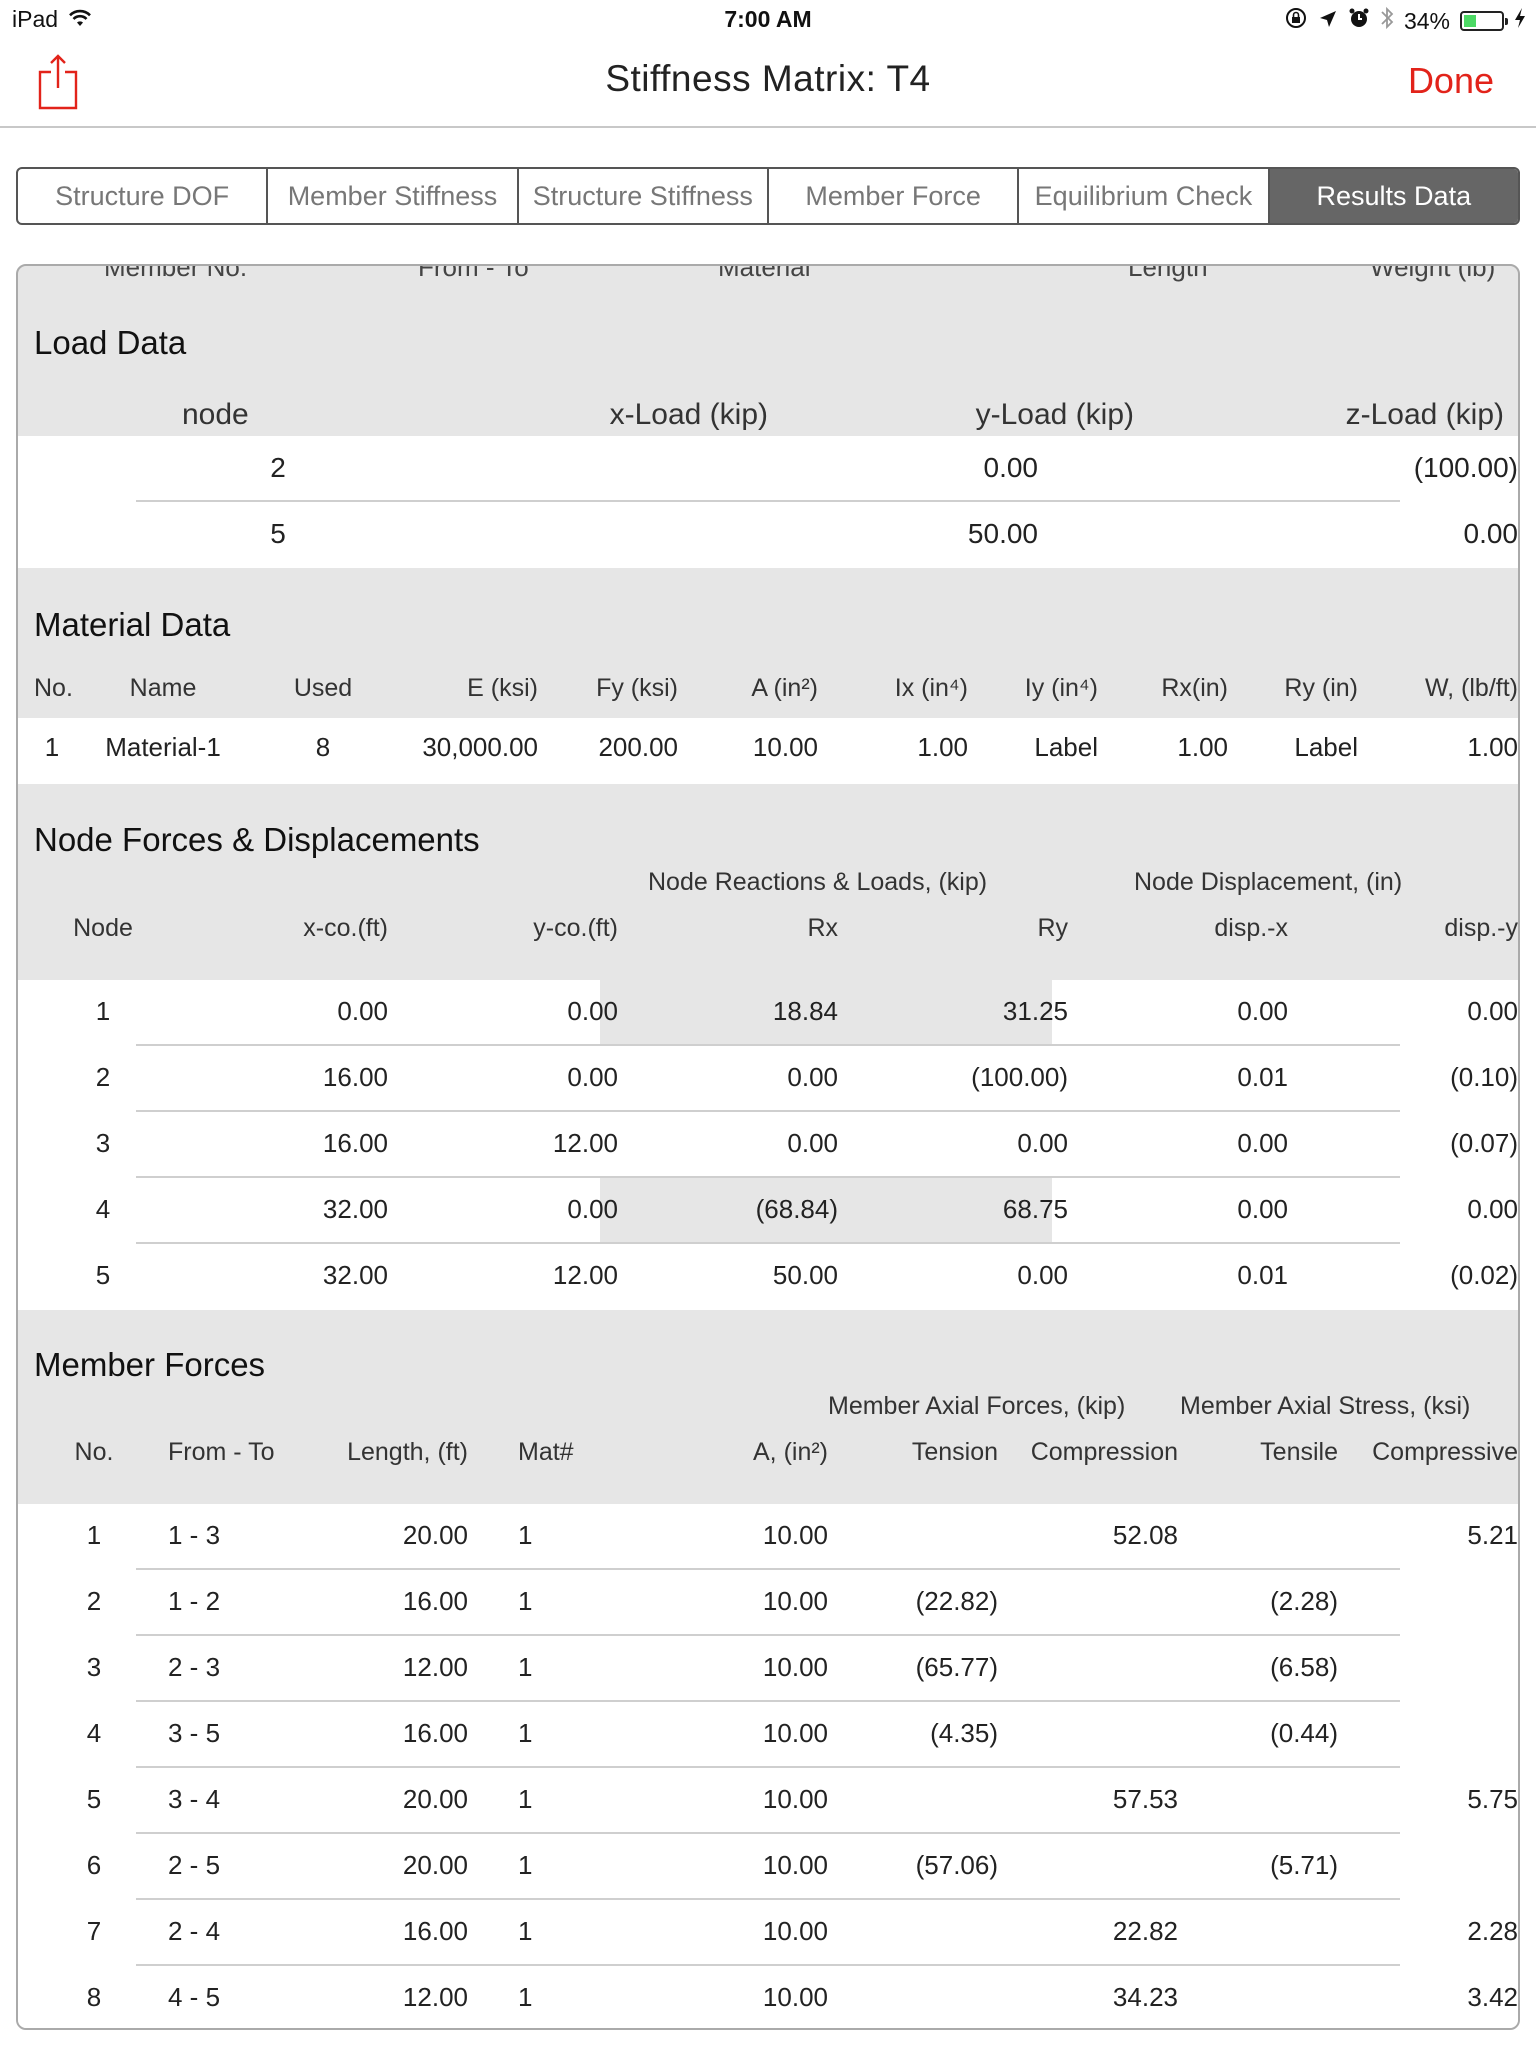  I want to click on load-row-2-y: 50.00, so click(1002, 533).